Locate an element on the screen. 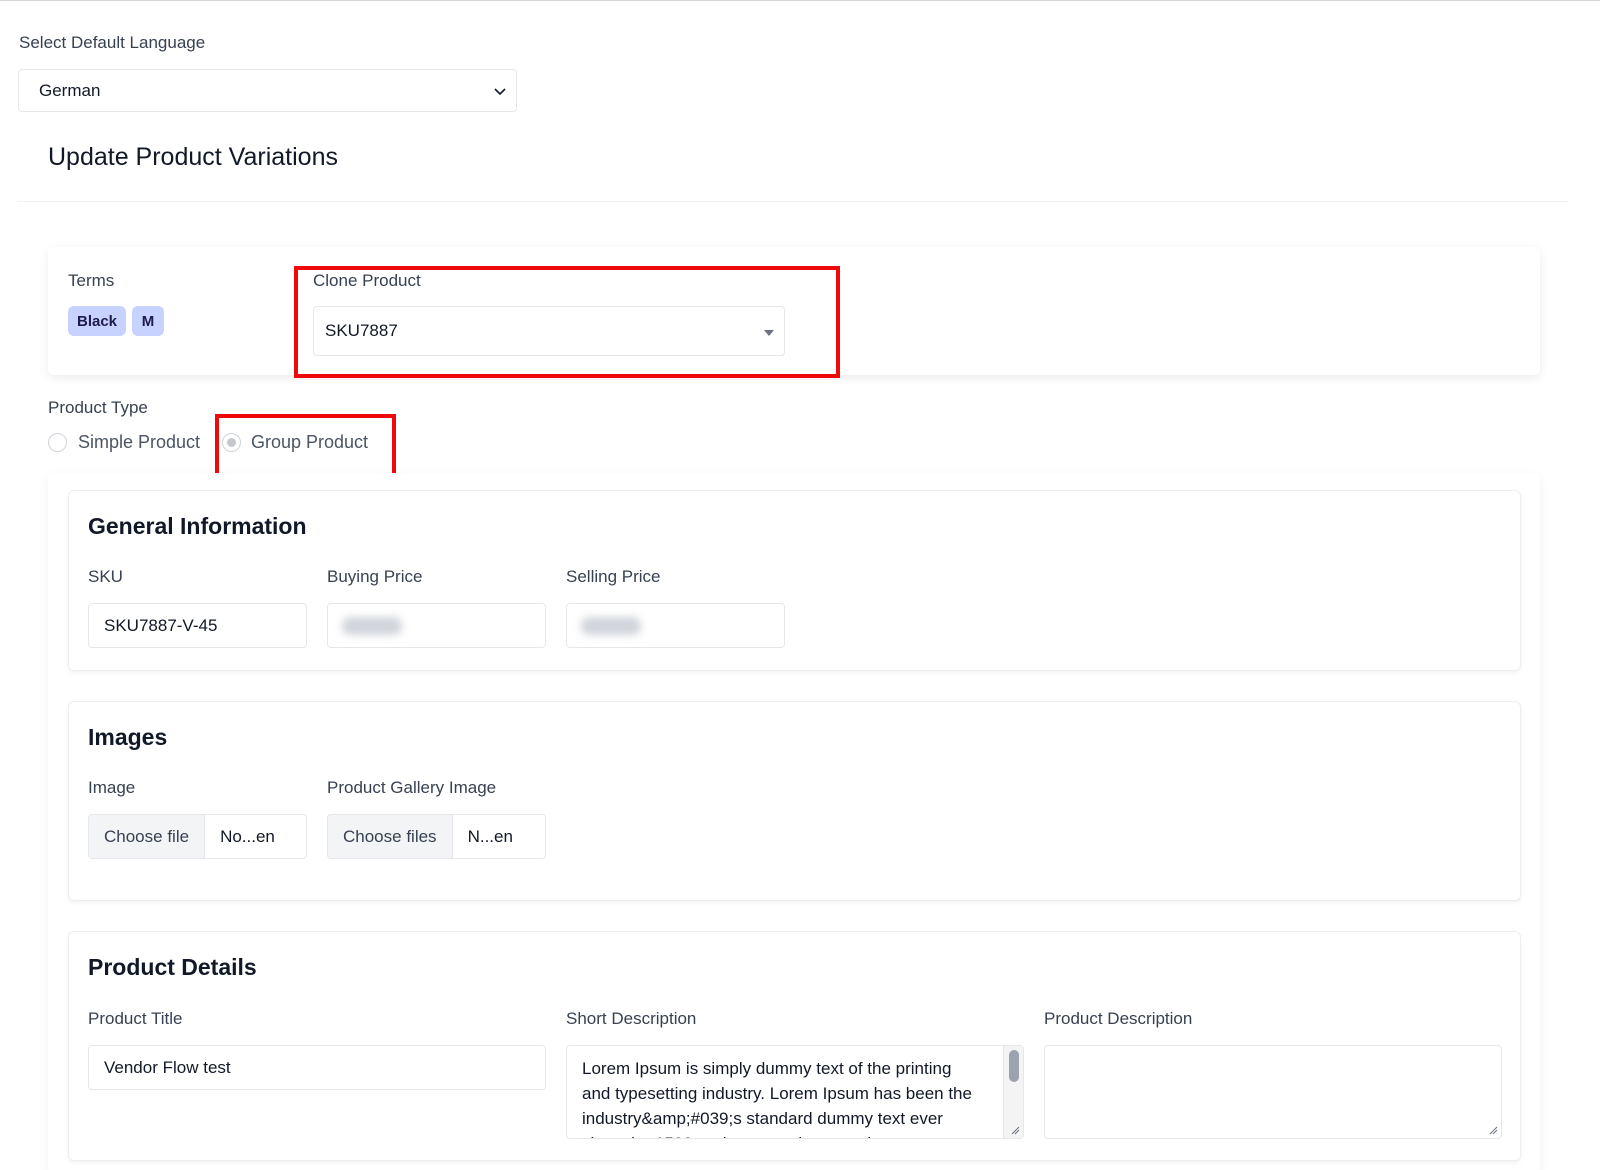 This screenshot has height=1170, width=1600. buying-price-label: Buying Price is located at coordinates (375, 576).